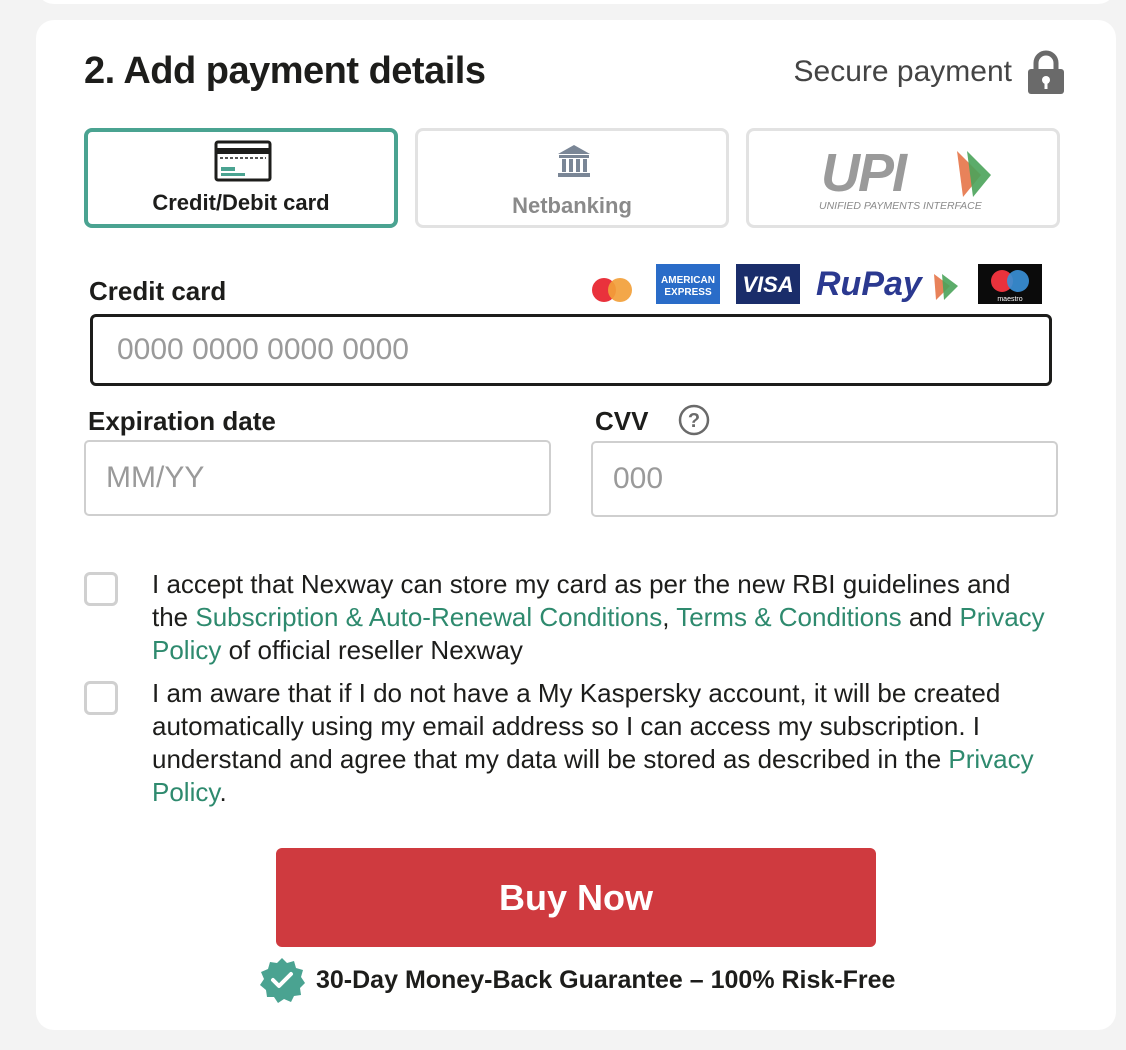 Image resolution: width=1126 pixels, height=1050 pixels. What do you see at coordinates (870, 284) in the screenshot?
I see `rupay-logo-text: RuPay` at bounding box center [870, 284].